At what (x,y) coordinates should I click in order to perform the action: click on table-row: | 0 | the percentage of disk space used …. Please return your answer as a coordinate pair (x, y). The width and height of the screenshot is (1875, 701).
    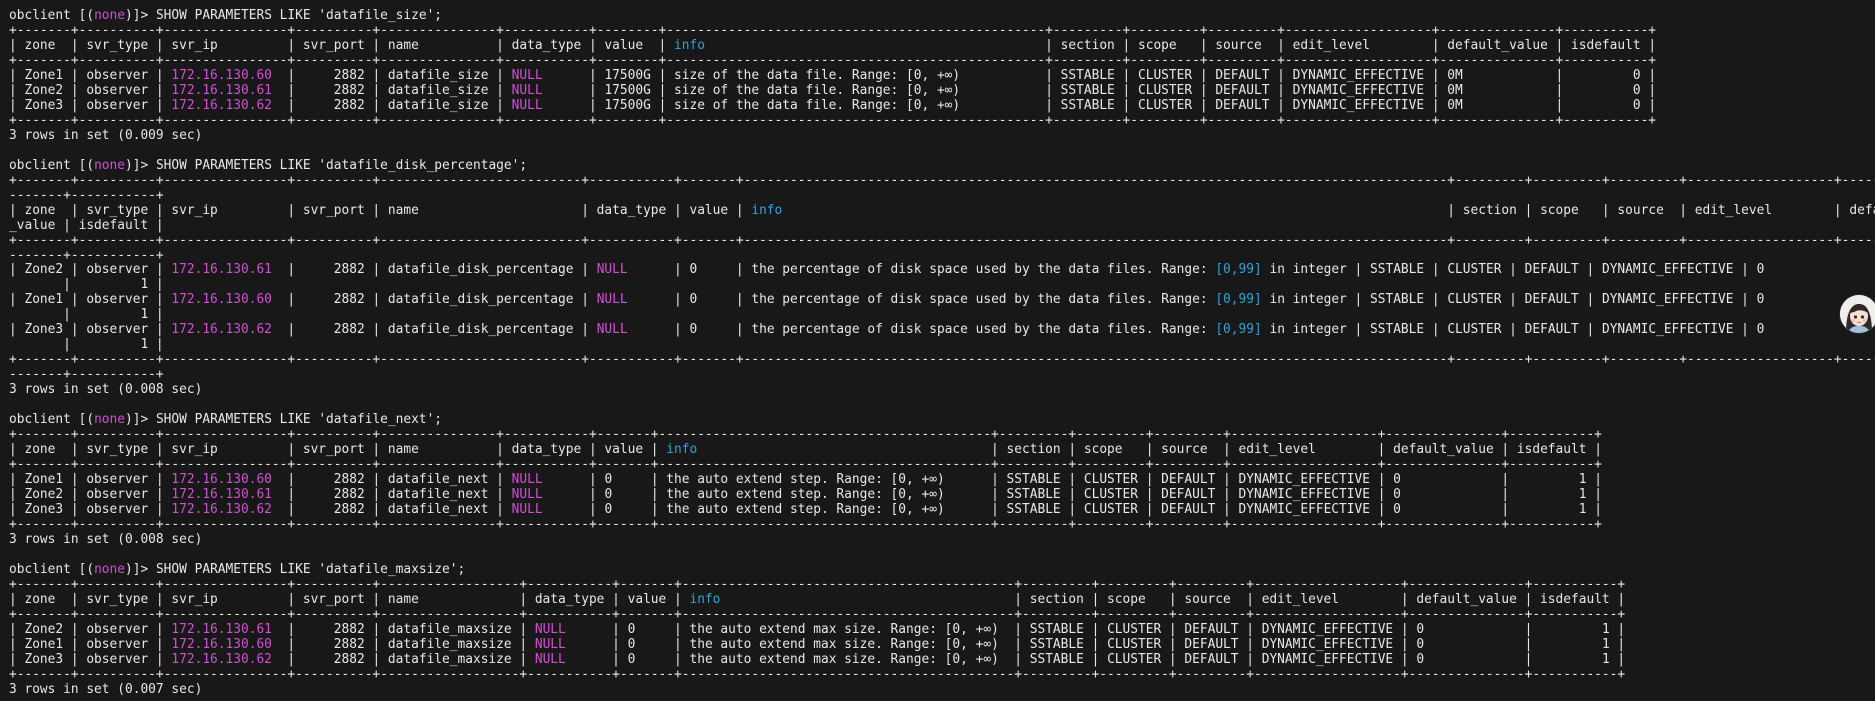
    Looking at the image, I should click on (921, 300).